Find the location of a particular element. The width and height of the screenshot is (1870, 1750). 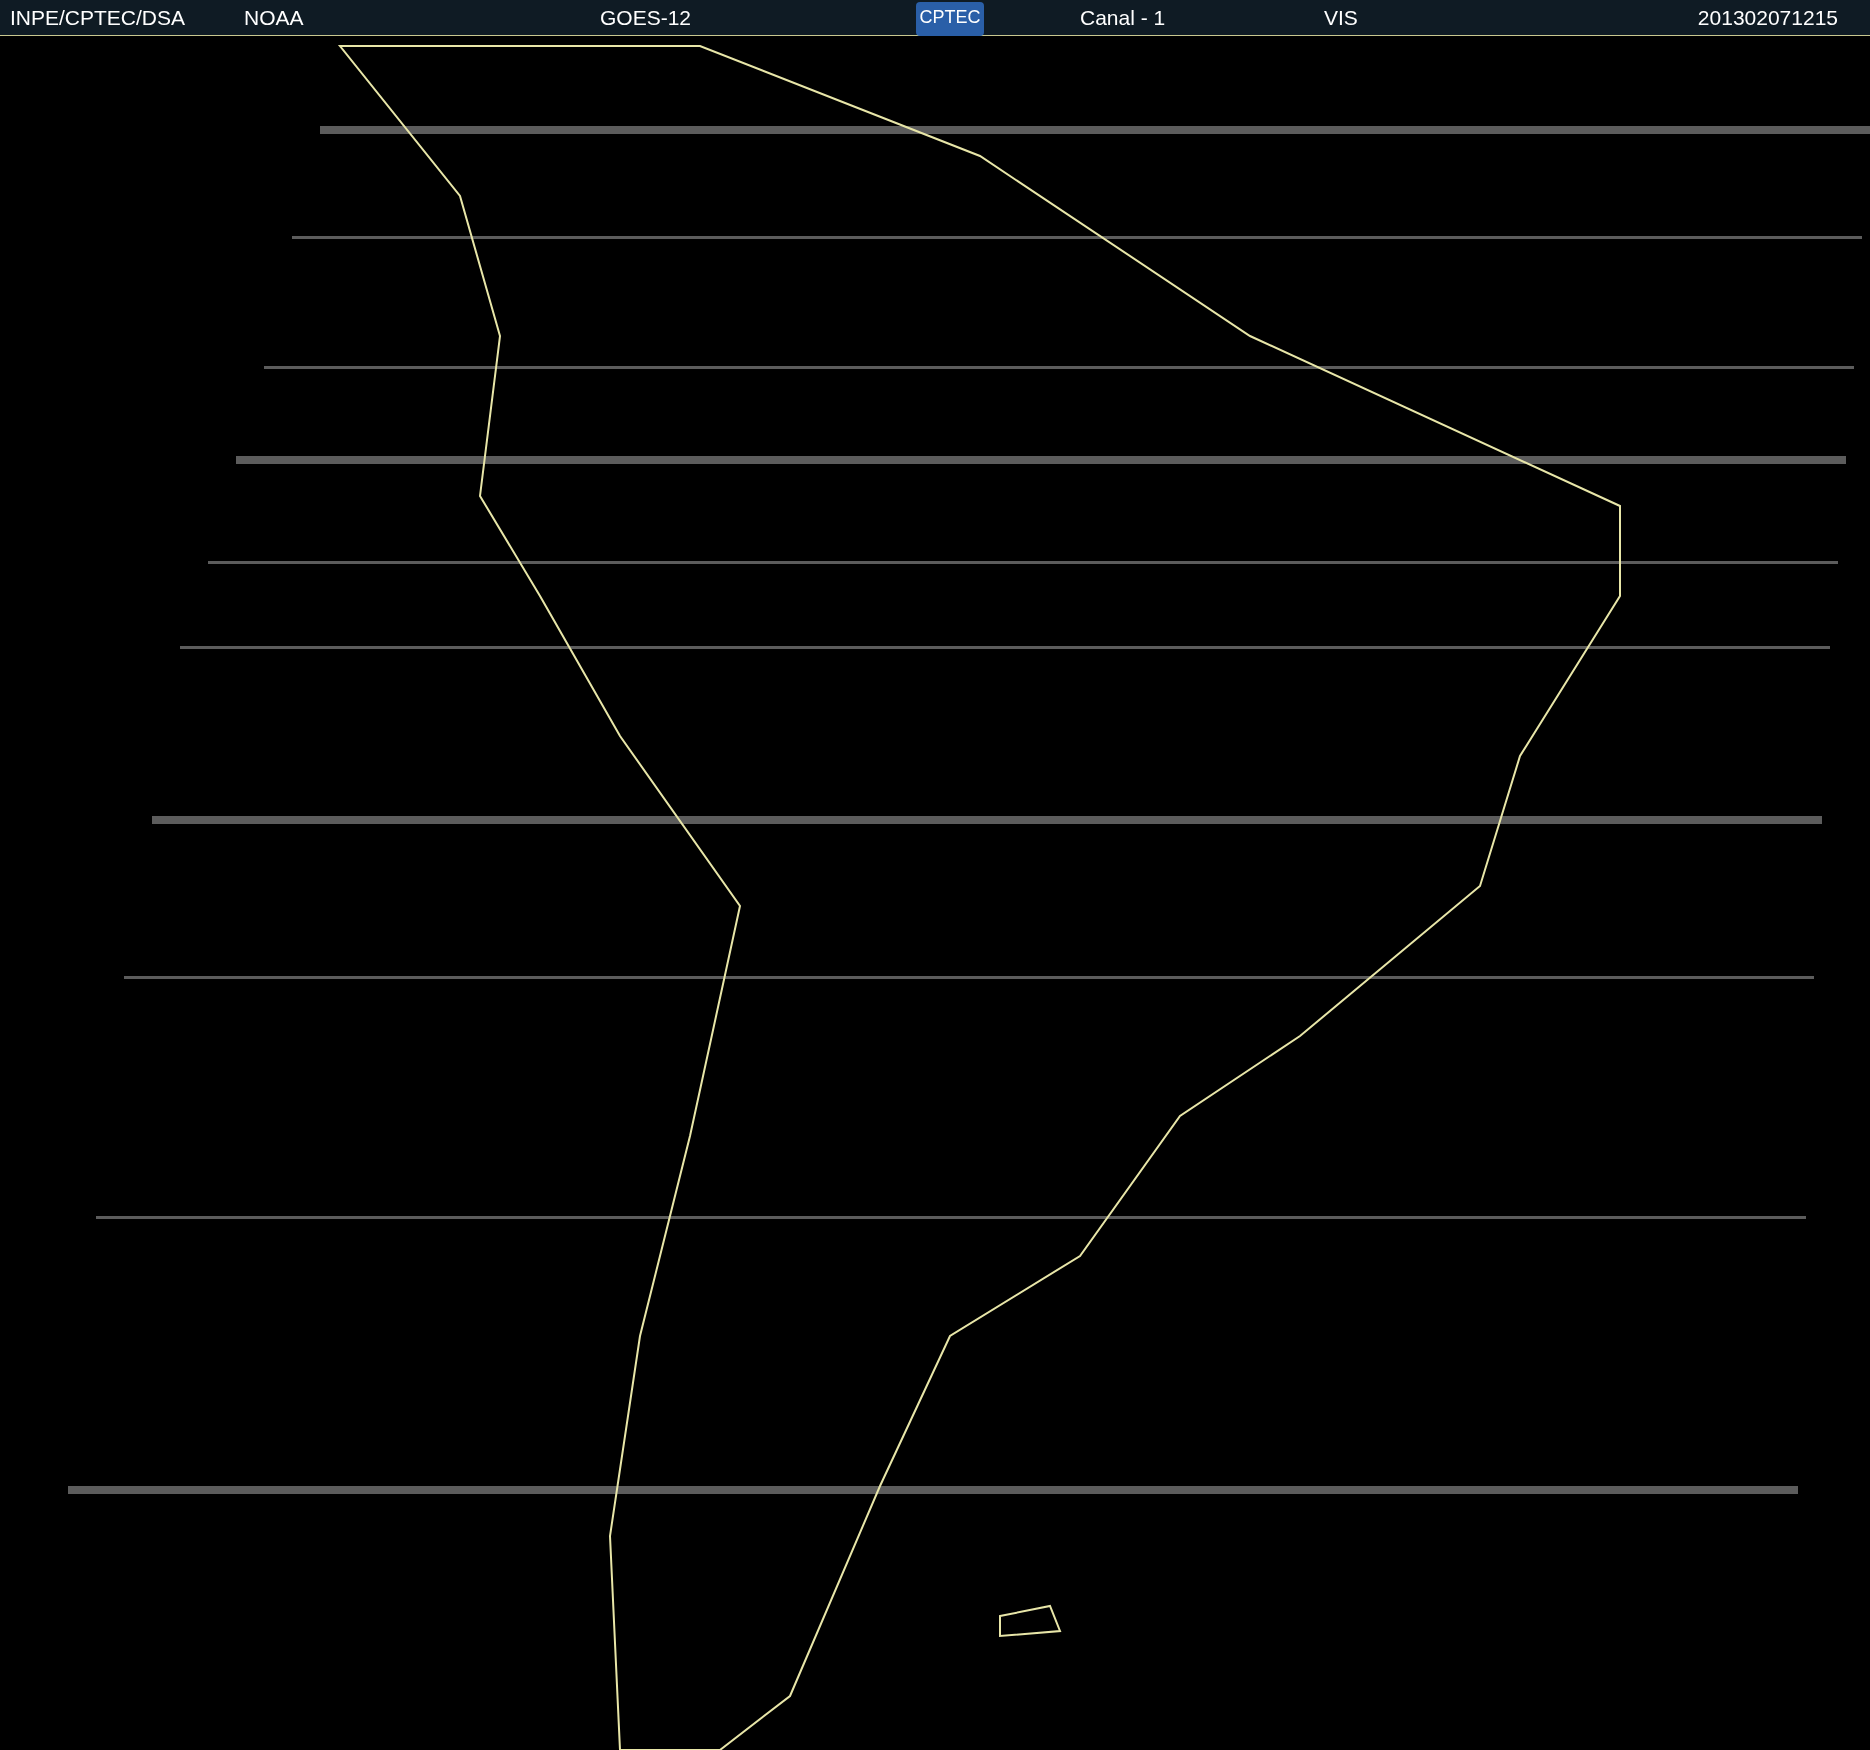

agency-label: NOAA is located at coordinates (274, 17).